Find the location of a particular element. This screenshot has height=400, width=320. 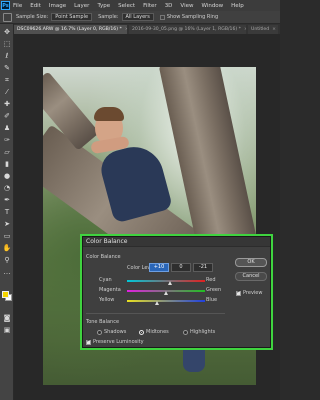

menu-file: File is located at coordinates (17, 6).